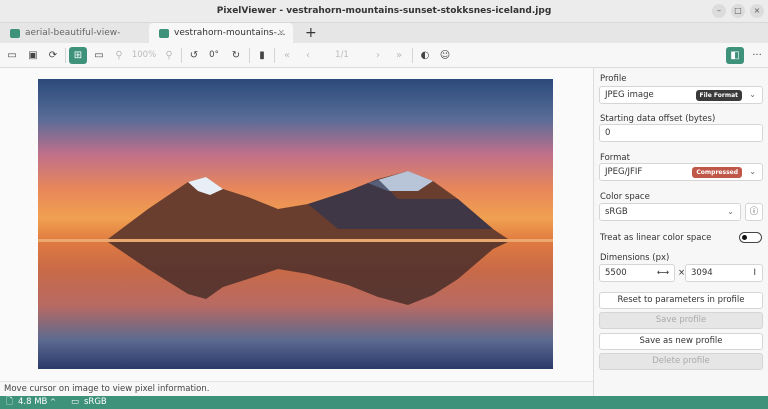 This screenshot has height=409, width=768. I want to click on save-profile-button: Save profile, so click(681, 320).